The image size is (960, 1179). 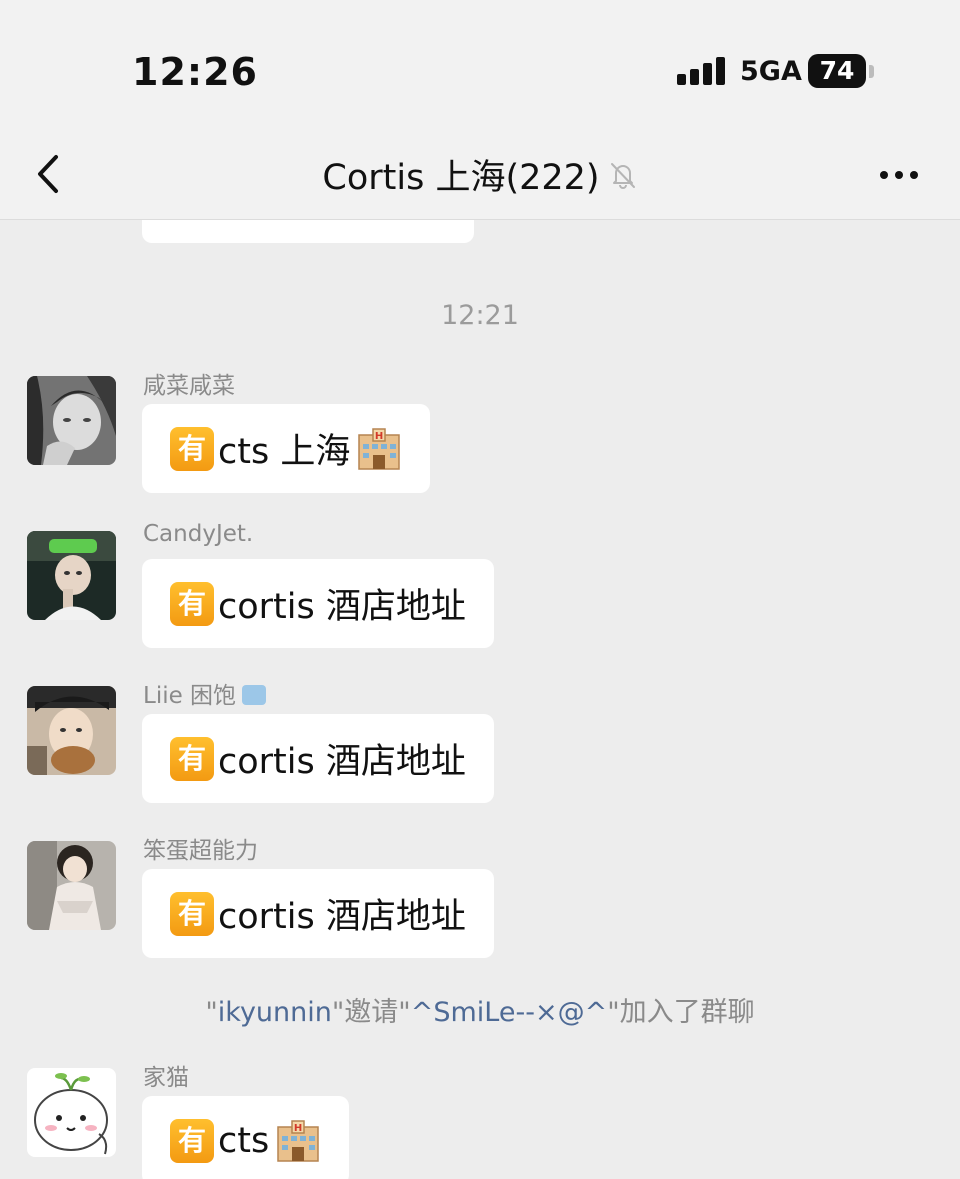 What do you see at coordinates (275, 1012) in the screenshot?
I see `inviter-name: ikyunnin` at bounding box center [275, 1012].